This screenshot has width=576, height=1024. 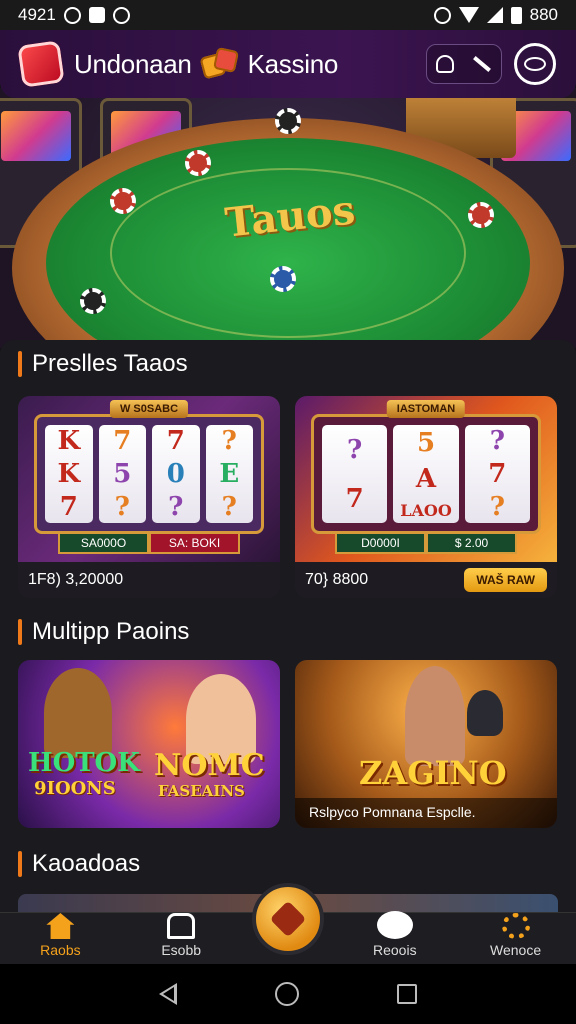 What do you see at coordinates (482, 64) in the screenshot?
I see `magic-wand-icon` at bounding box center [482, 64].